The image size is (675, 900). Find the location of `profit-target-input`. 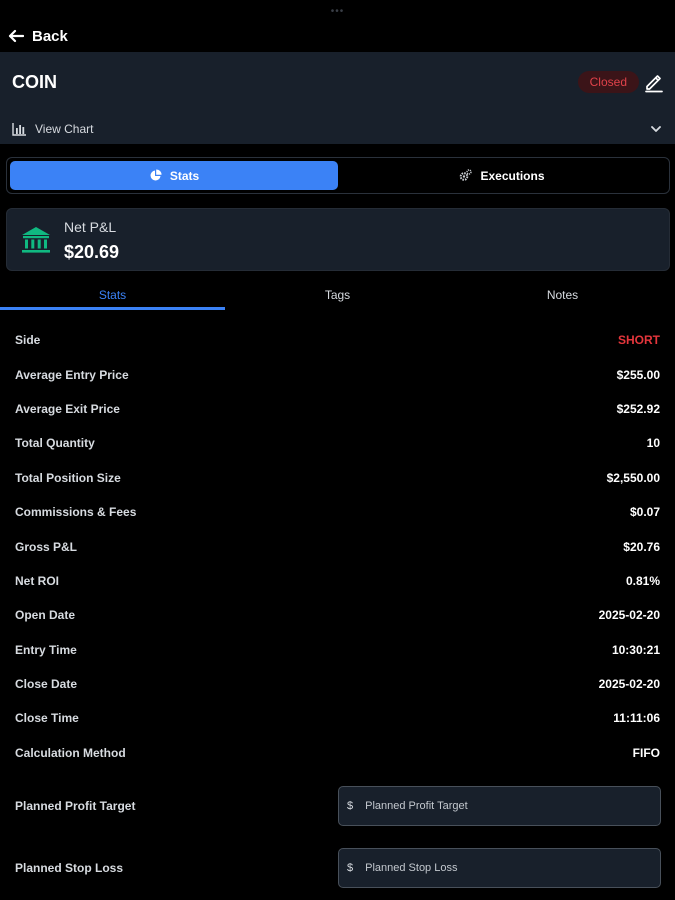

profit-target-input is located at coordinates (495, 806).